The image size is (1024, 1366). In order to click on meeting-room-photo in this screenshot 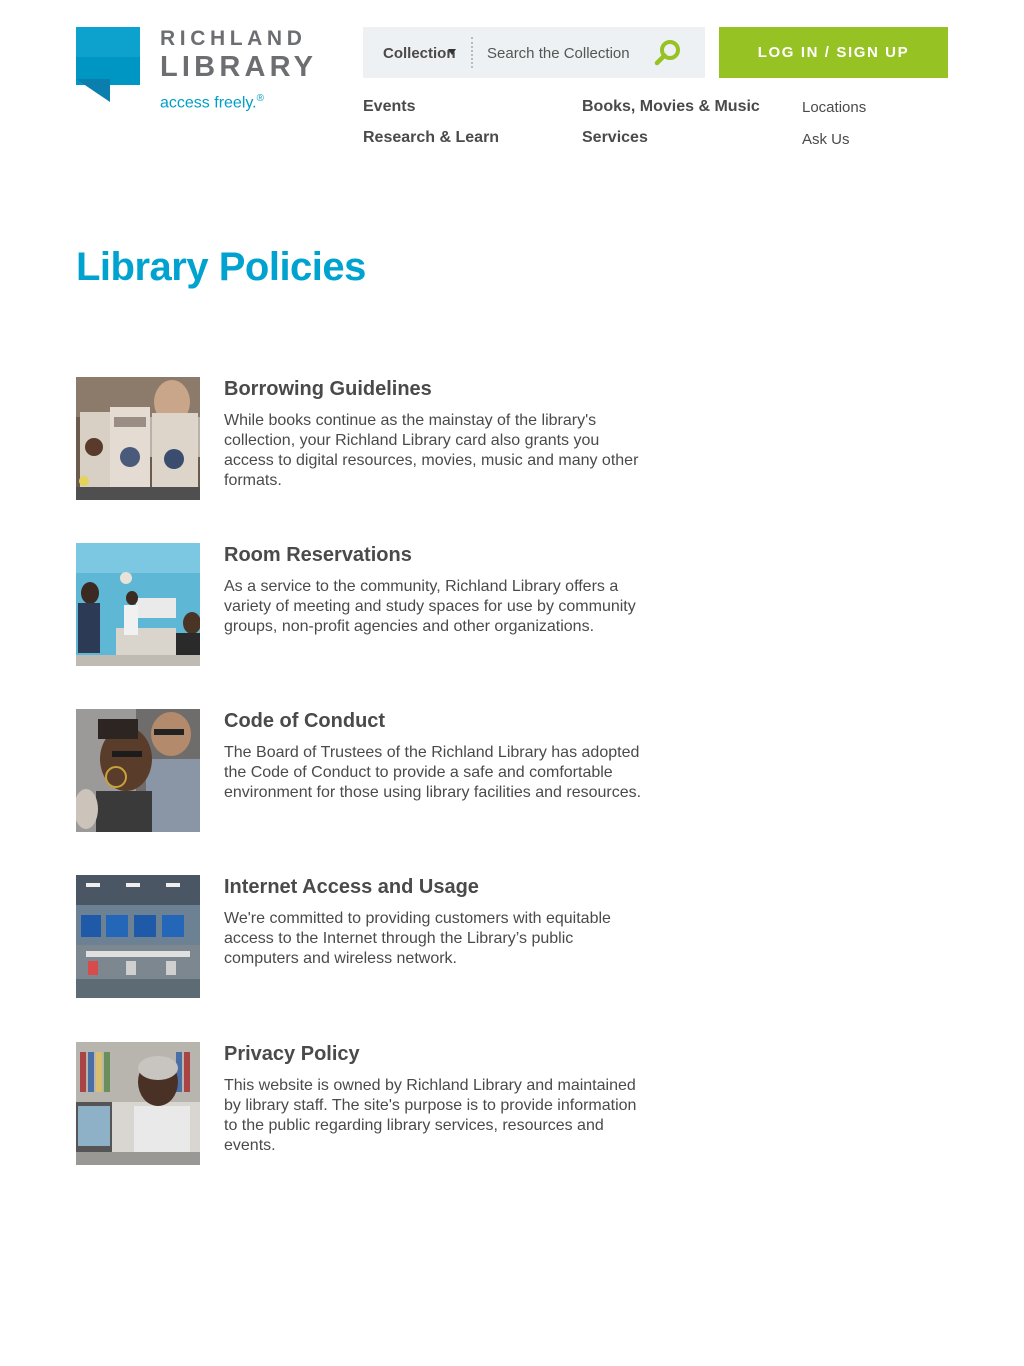, I will do `click(138, 604)`.